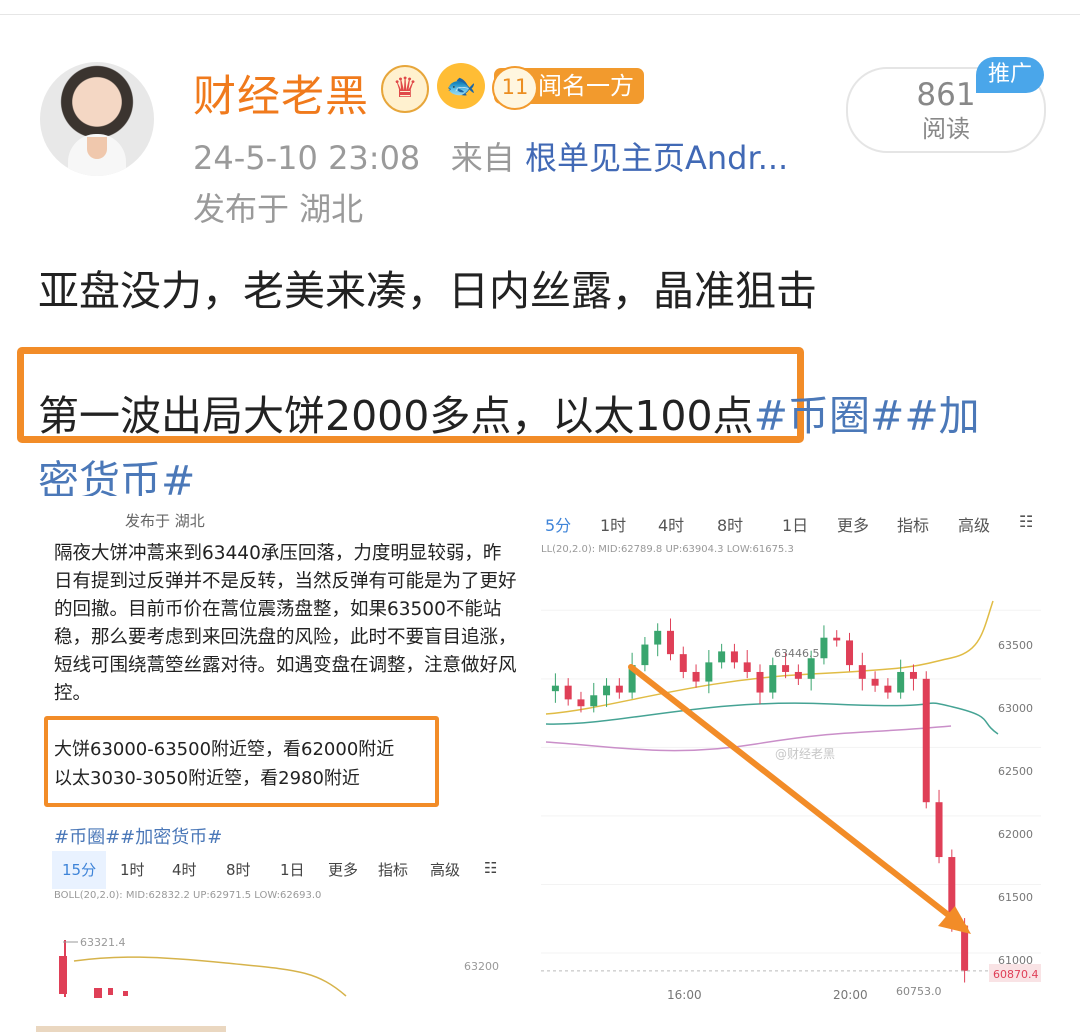 This screenshot has width=1080, height=1032. I want to click on tab-15m: 15分, so click(79, 870).